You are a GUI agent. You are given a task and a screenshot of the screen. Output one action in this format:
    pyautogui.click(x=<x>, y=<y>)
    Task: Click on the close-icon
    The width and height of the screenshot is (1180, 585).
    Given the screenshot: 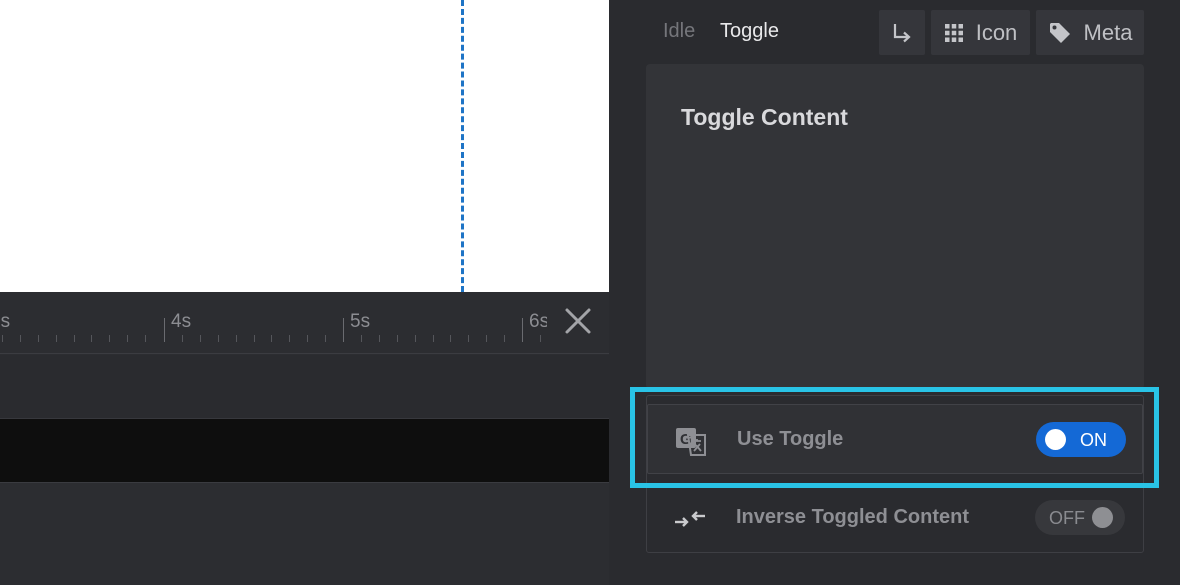 What is the action you would take?
    pyautogui.click(x=578, y=321)
    